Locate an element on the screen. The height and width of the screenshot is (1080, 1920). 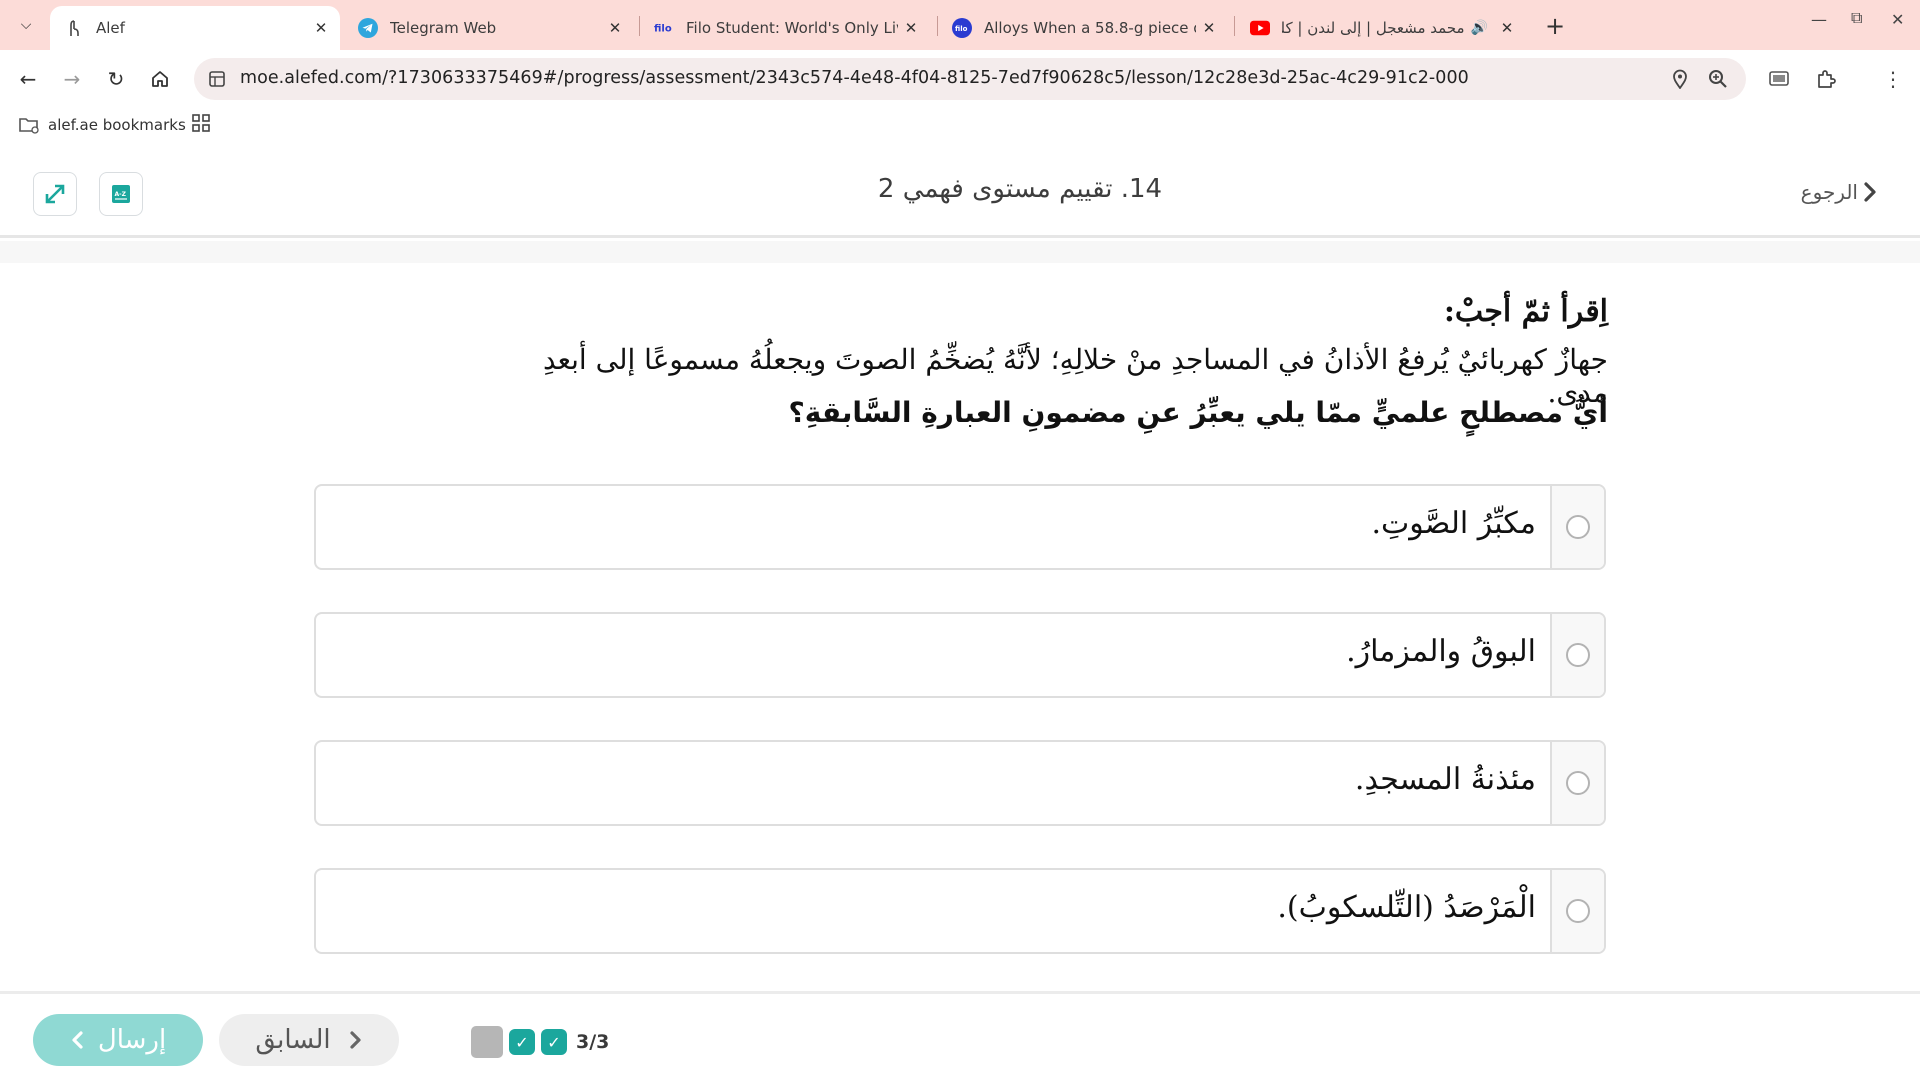
option-label: مكبِّرُ الصَّوتِ. is located at coordinates (1453, 523).